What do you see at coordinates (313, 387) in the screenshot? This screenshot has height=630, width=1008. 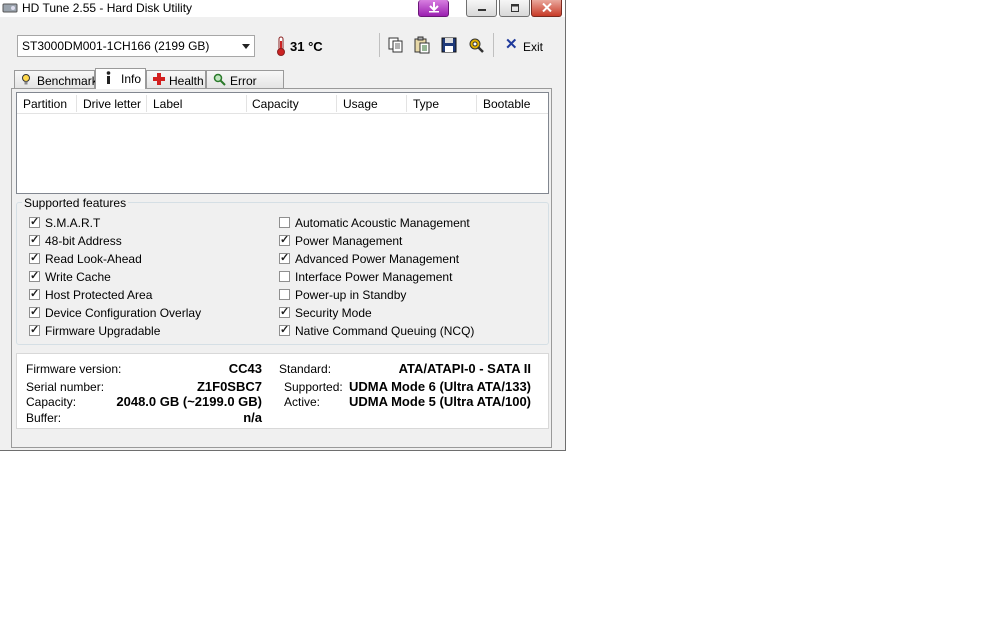 I see `supported-mode-label: Supported:` at bounding box center [313, 387].